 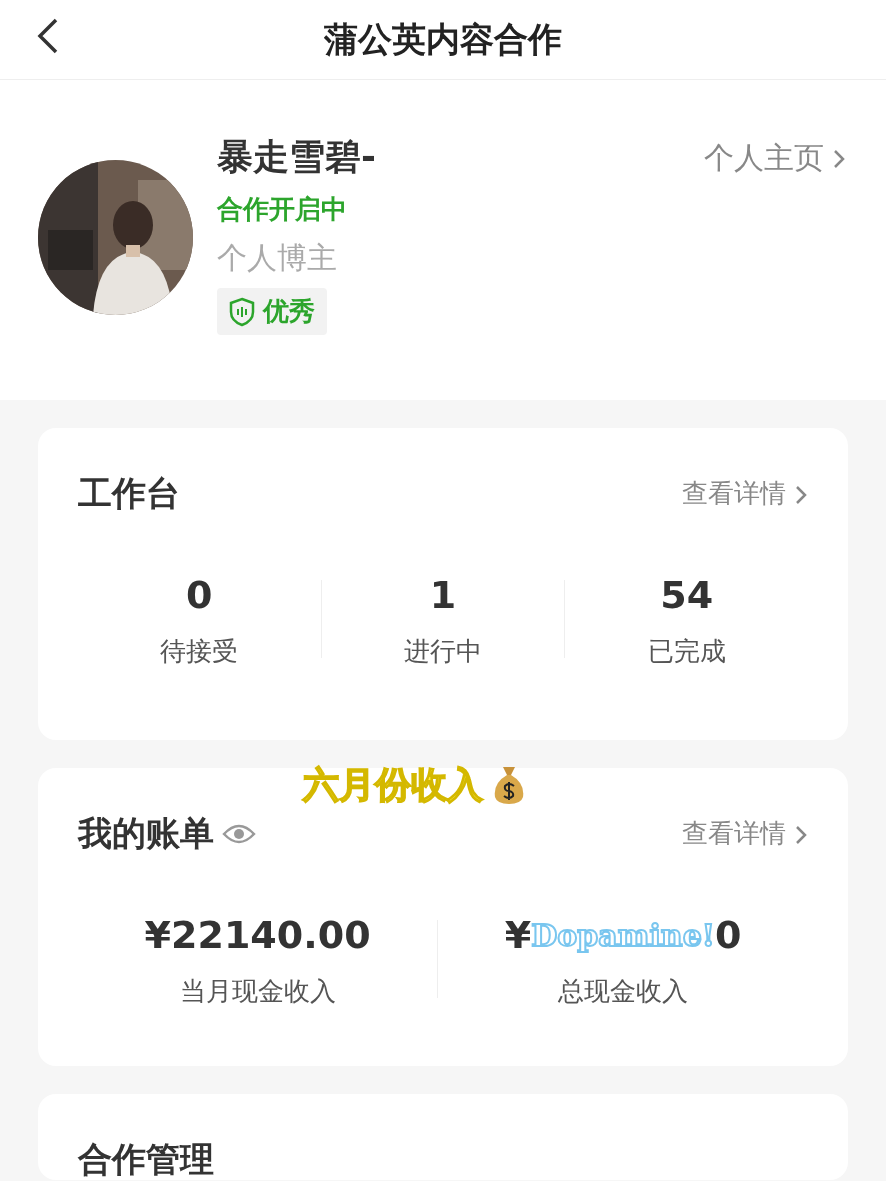 What do you see at coordinates (282, 209) in the screenshot?
I see `cooperation-status: 合作开启中` at bounding box center [282, 209].